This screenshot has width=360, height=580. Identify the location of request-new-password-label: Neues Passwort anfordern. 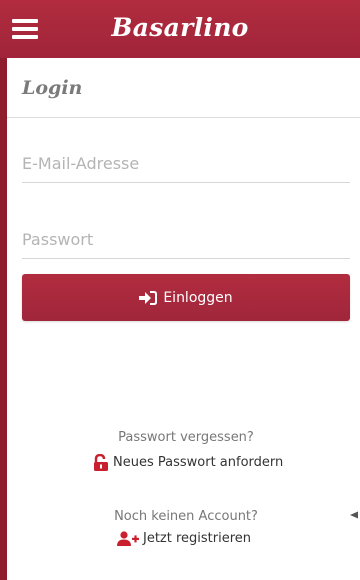
(198, 462).